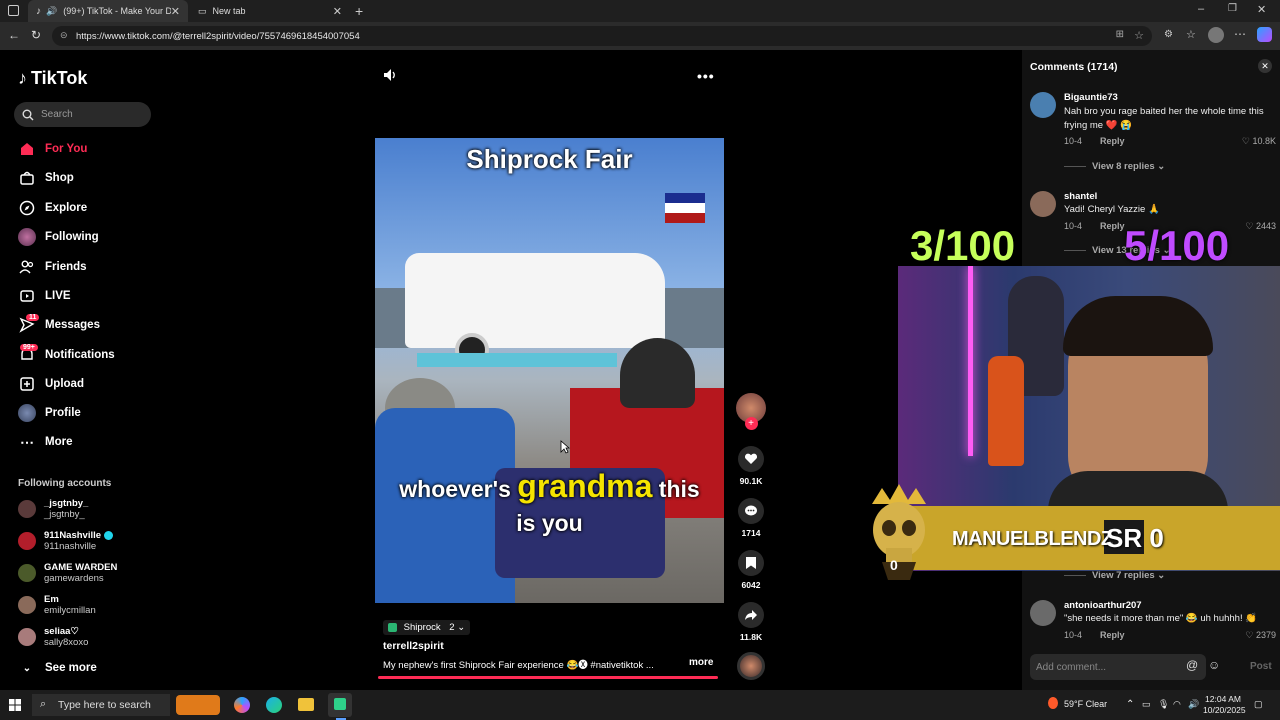 This screenshot has width=1280, height=720. I want to click on score-left: 3/100, so click(963, 245).